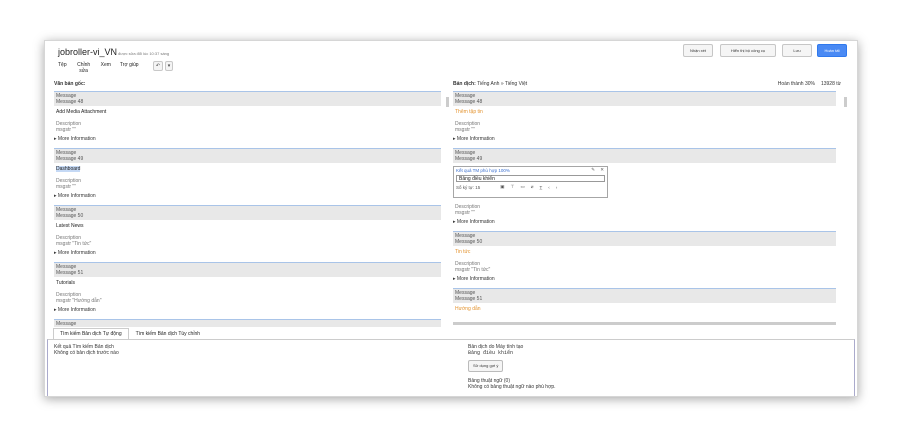 Image resolution: width=900 pixels, height=441 pixels. I want to click on mt-value: Bảng điều khiển, so click(491, 353).